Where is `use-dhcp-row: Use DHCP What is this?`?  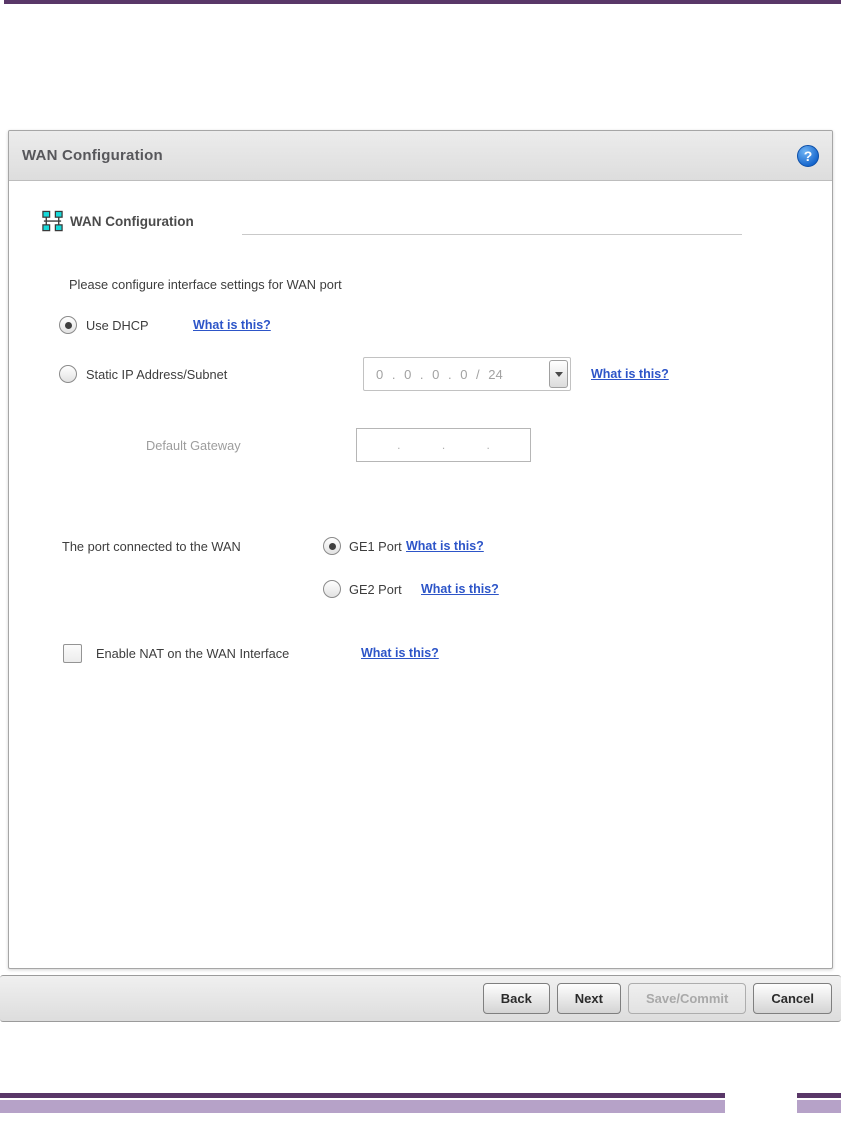
use-dhcp-row: Use DHCP What is this? is located at coordinates (165, 325).